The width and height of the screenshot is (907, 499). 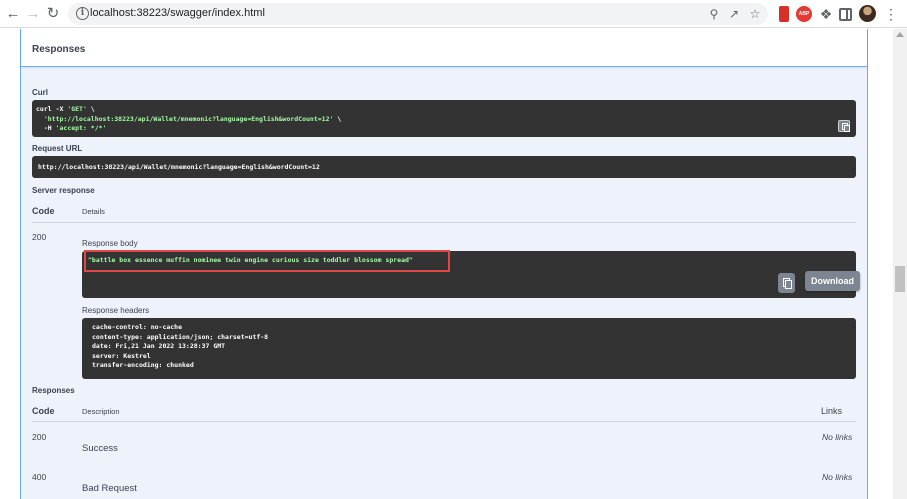 I want to click on response-description: Success, so click(x=100, y=448).